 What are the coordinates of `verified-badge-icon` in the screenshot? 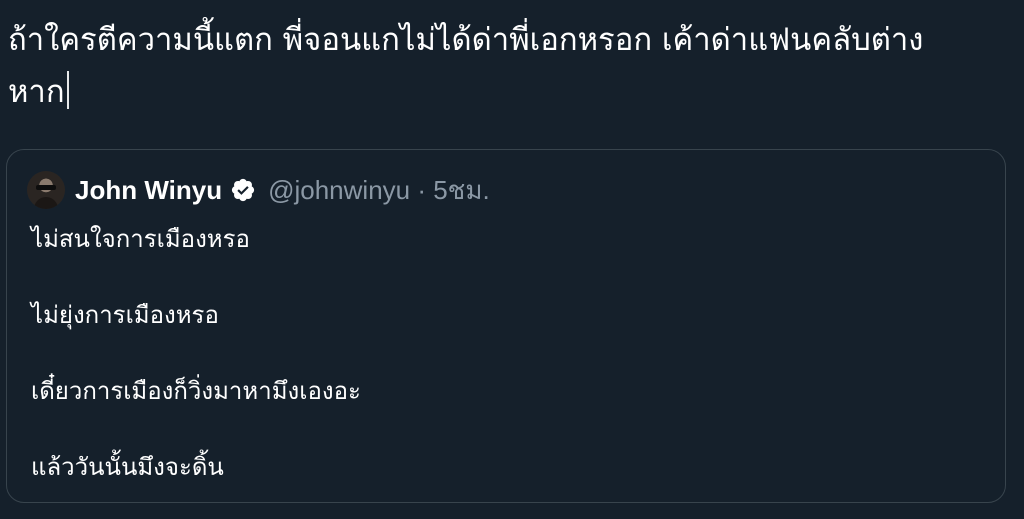 It's located at (243, 190).